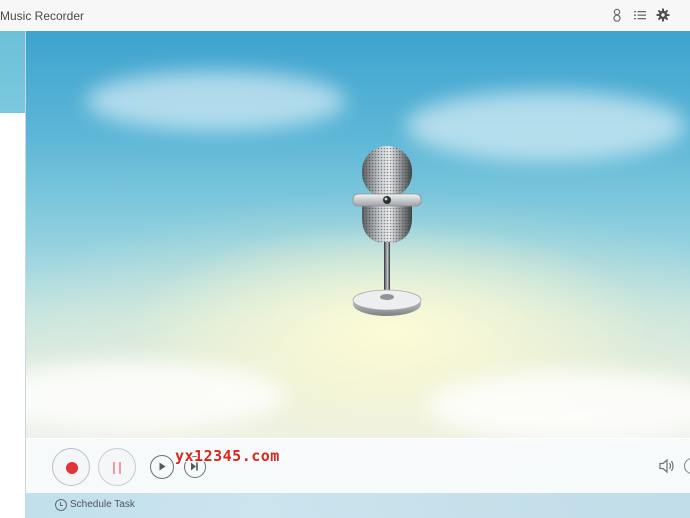 This screenshot has width=690, height=518. I want to click on microphone-icon, so click(387, 231).